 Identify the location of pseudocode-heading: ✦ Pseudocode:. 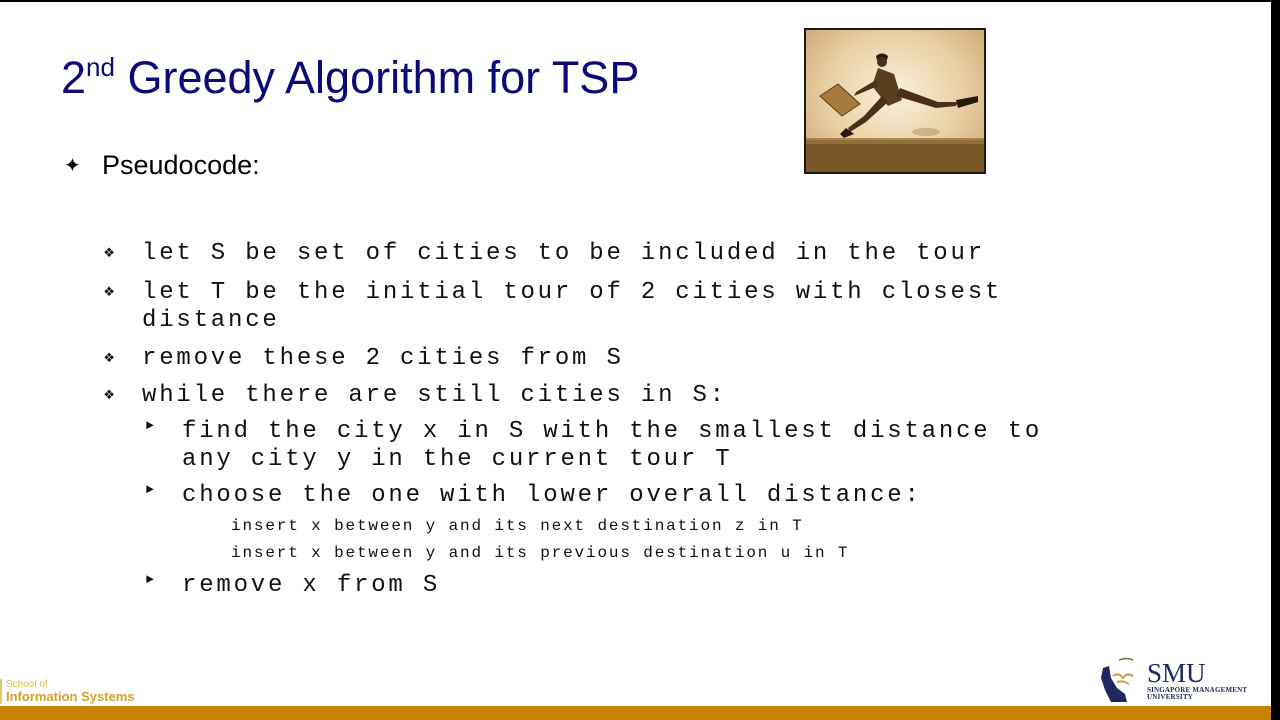
(162, 165).